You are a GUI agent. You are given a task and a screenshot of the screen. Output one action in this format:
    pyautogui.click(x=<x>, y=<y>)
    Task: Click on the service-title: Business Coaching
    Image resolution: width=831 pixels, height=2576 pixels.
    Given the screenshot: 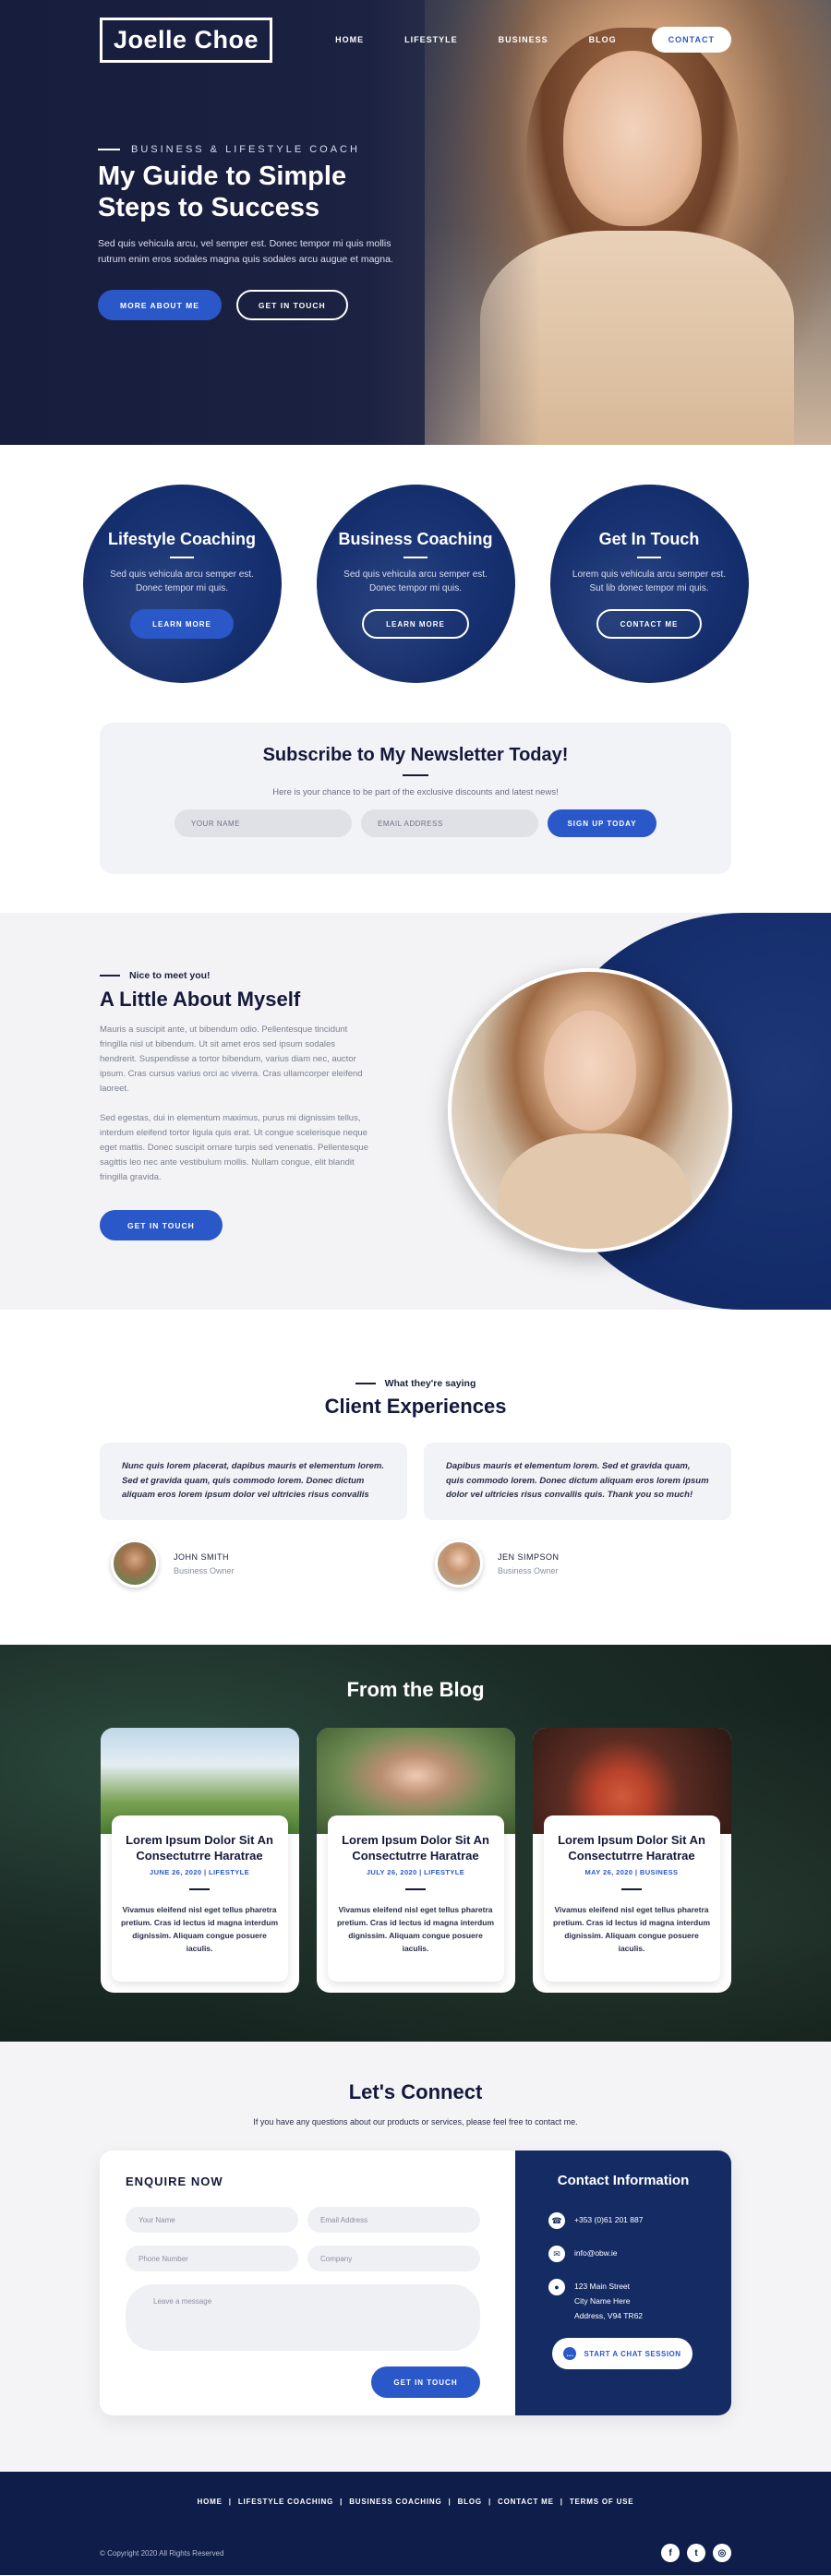 What is the action you would take?
    pyautogui.click(x=416, y=539)
    